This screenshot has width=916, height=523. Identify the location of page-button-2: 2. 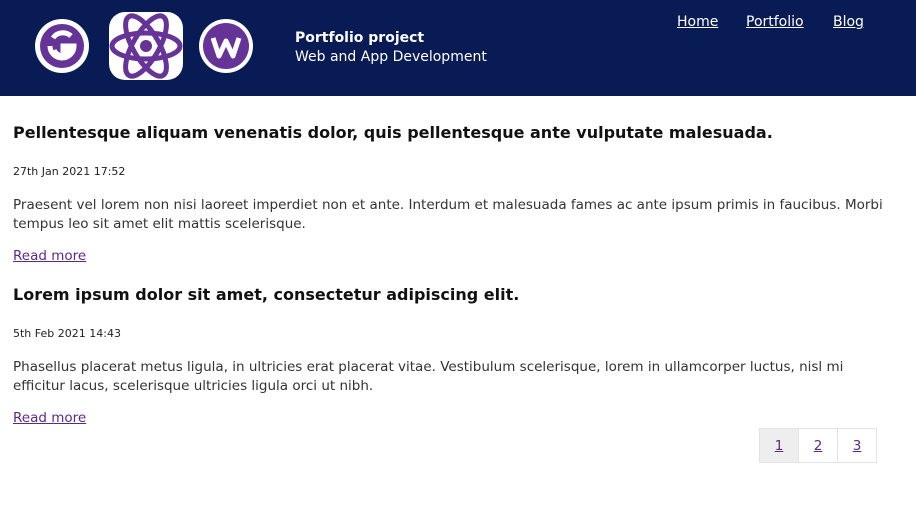
(818, 445).